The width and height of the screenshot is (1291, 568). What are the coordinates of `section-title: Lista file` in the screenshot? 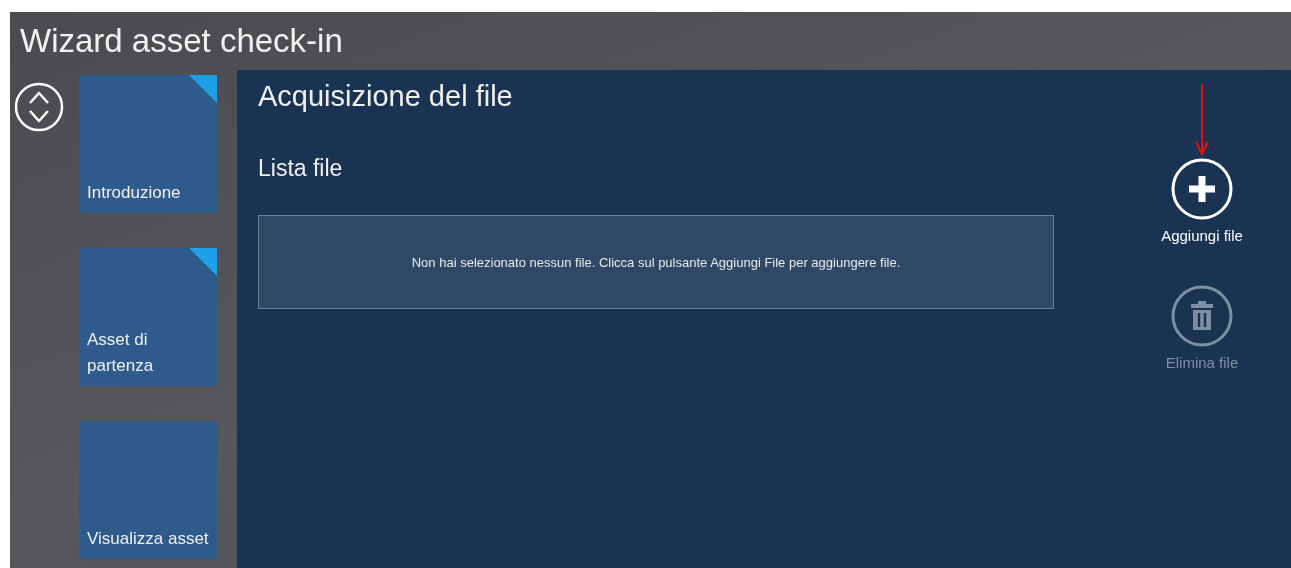 It's located at (301, 168).